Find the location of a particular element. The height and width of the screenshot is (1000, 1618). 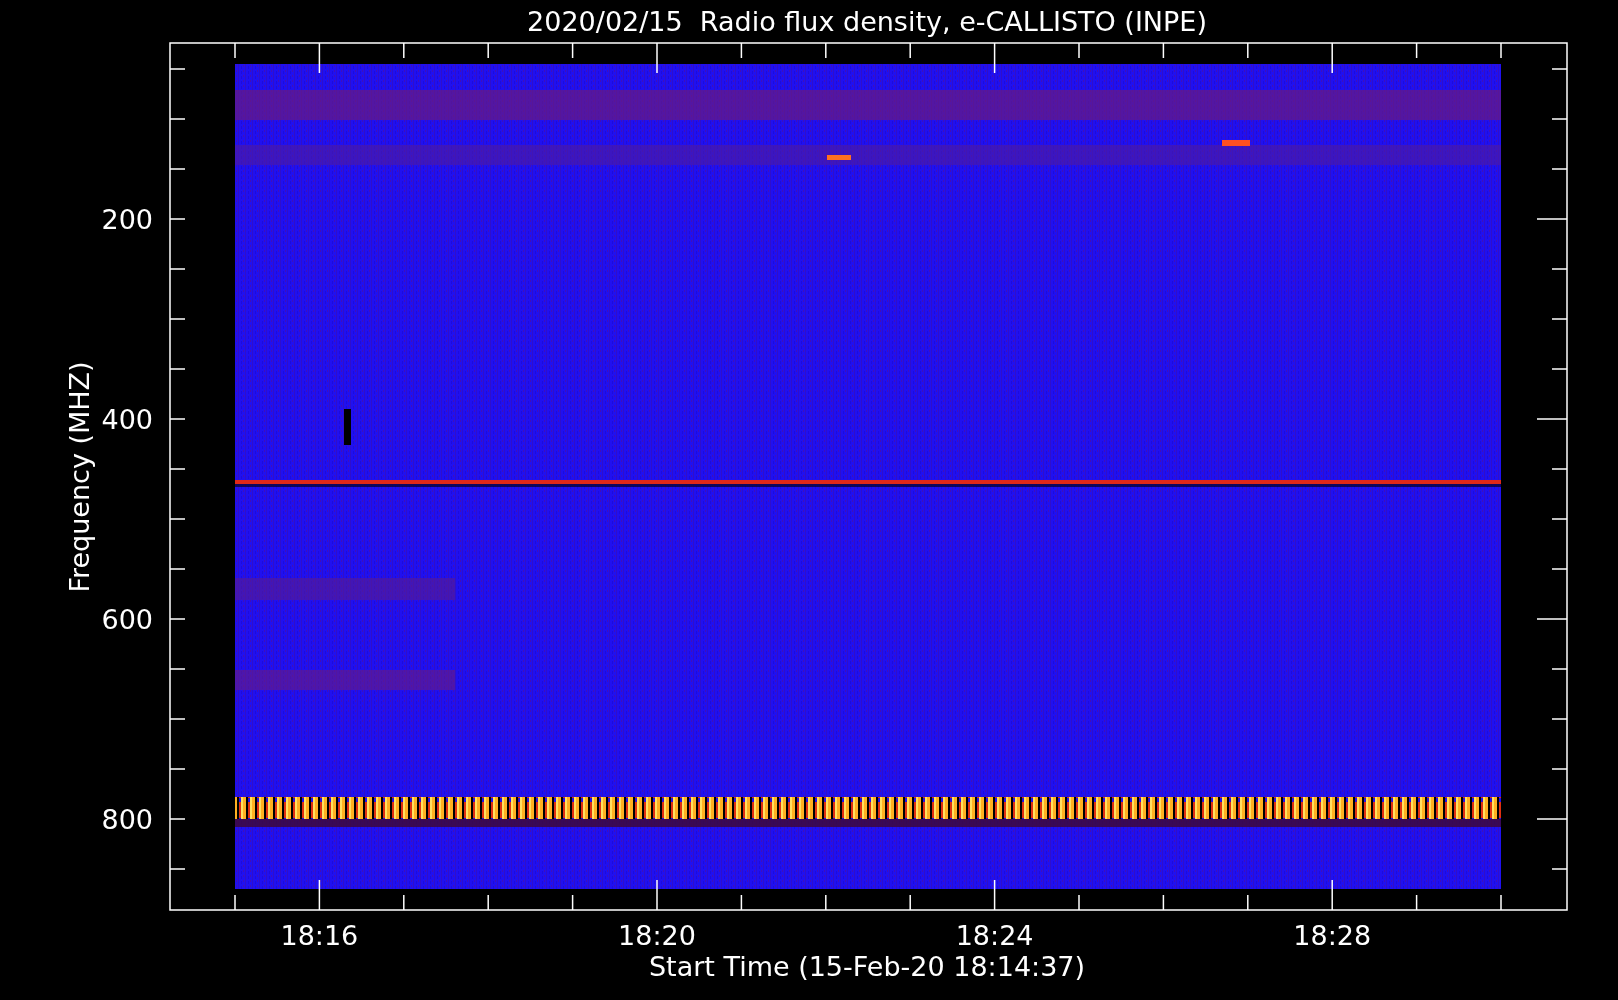

x-axis-label: Start Time (15-Feb-20 18:14:37) is located at coordinates (867, 966).